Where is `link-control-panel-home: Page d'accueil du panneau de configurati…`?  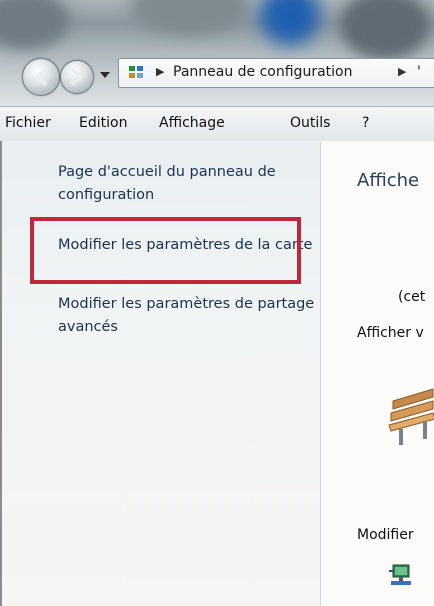 link-control-panel-home: Page d'accueil du panneau de configurati… is located at coordinates (187, 184).